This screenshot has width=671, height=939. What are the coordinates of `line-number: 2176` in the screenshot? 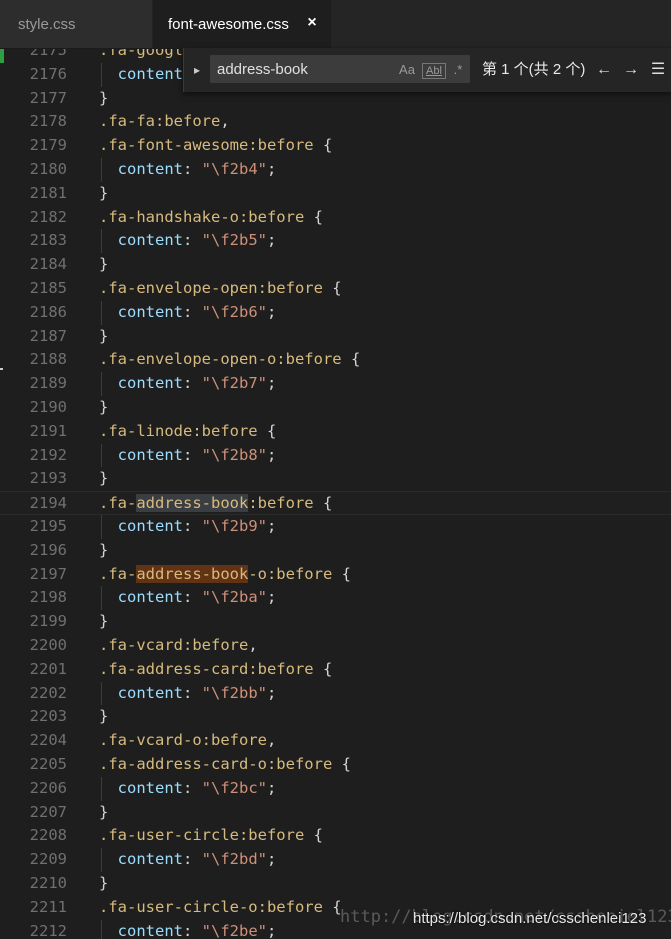 It's located at (48, 73).